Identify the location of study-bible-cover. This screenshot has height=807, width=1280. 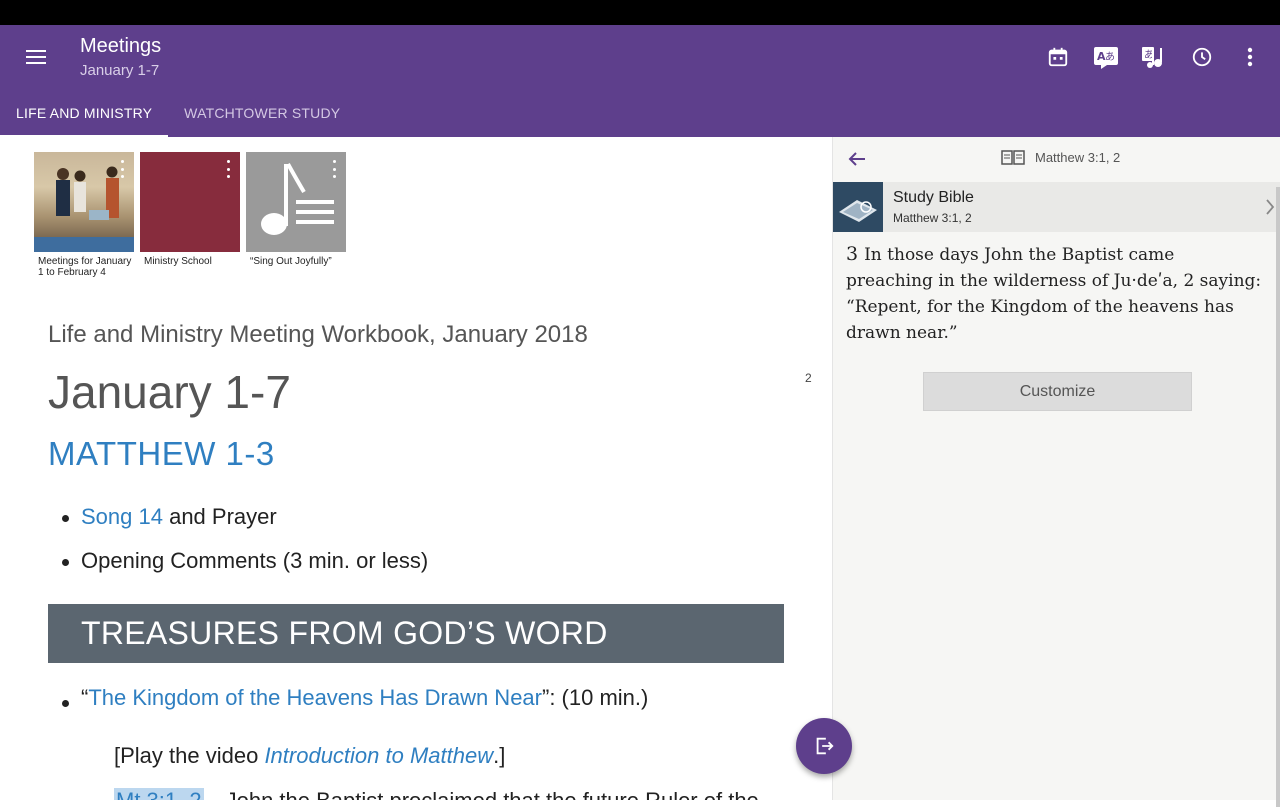
(858, 207).